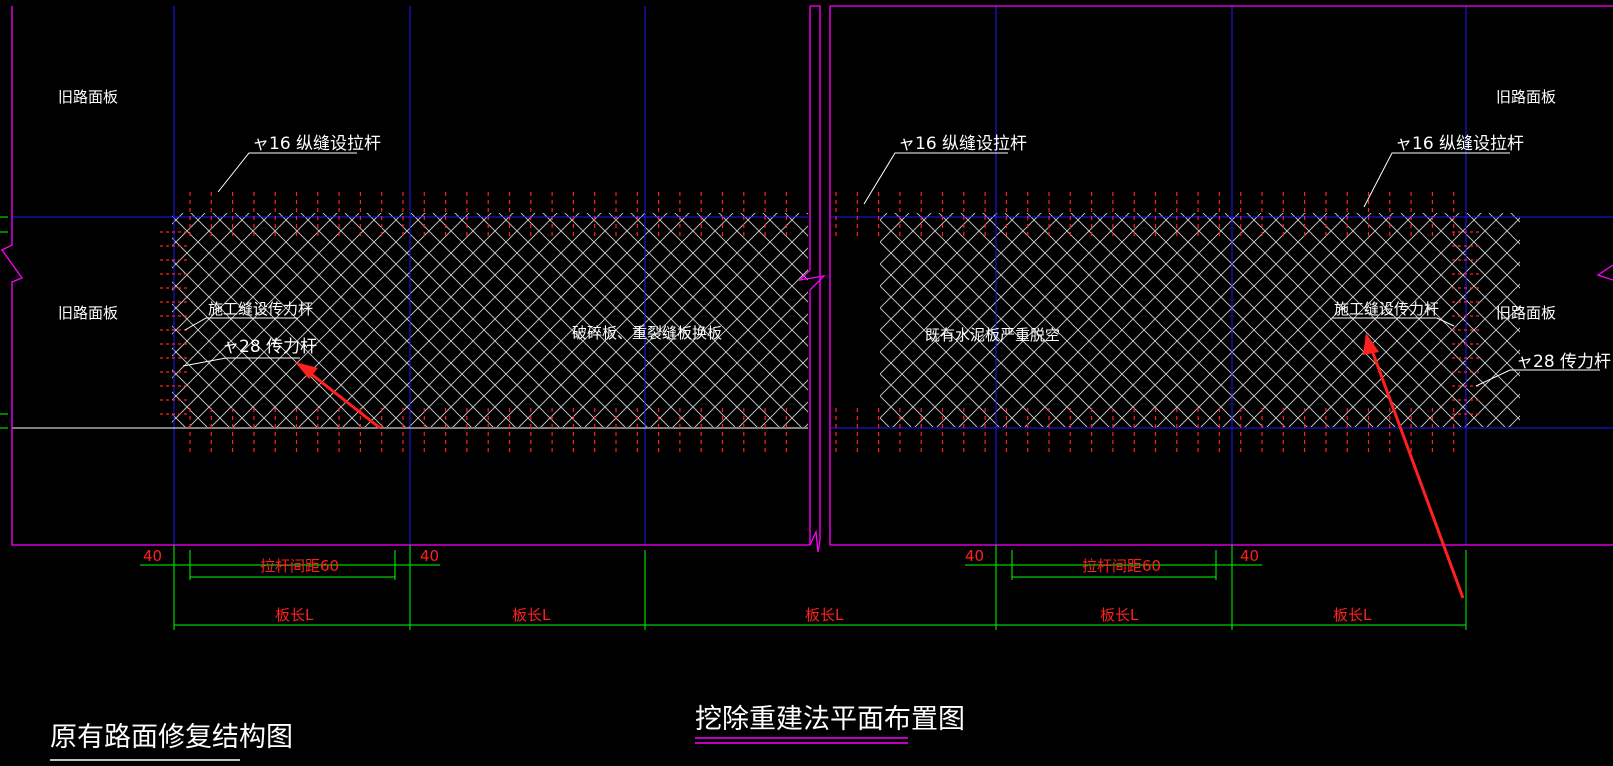 The image size is (1613, 766). I want to click on old-slab-label-right-top: 旧路面板, so click(1526, 97).